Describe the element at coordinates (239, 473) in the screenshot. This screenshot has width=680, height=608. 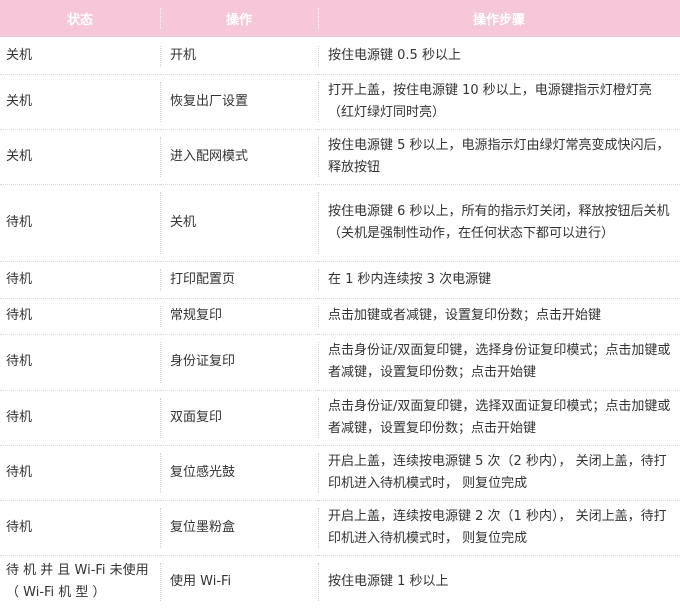
I see `cell-operation: 复位感光鼓` at that location.